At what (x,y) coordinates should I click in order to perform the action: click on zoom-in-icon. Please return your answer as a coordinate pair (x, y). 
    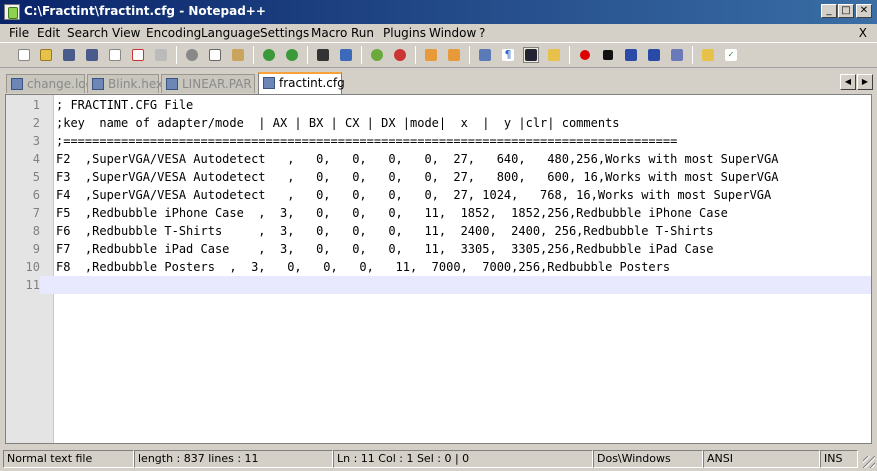
    Looking at the image, I should click on (377, 55).